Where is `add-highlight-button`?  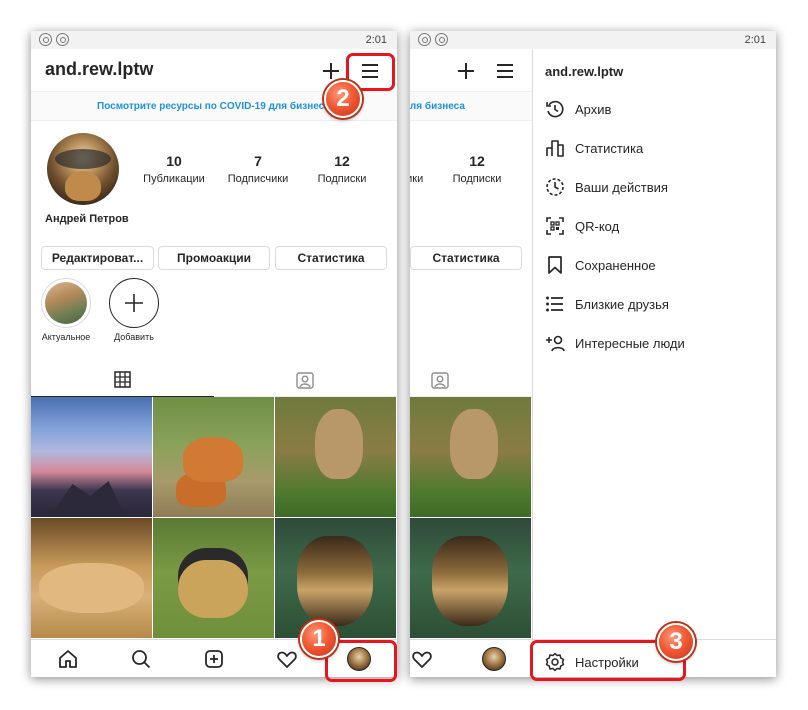
add-highlight-button is located at coordinates (134, 303).